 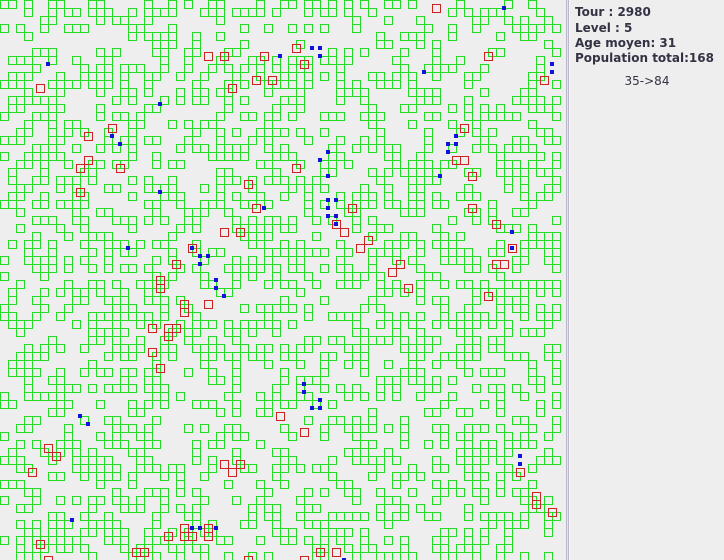 I want to click on red-cell, so click(x=48, y=558).